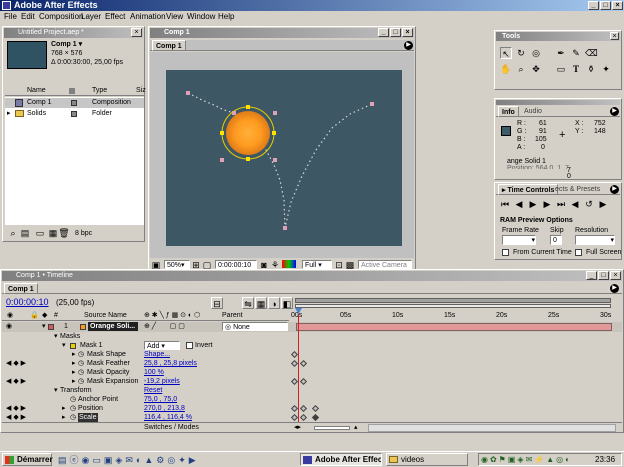 Image resolution: width=624 pixels, height=467 pixels. I want to click on app-icon: ⚙, so click(161, 460).